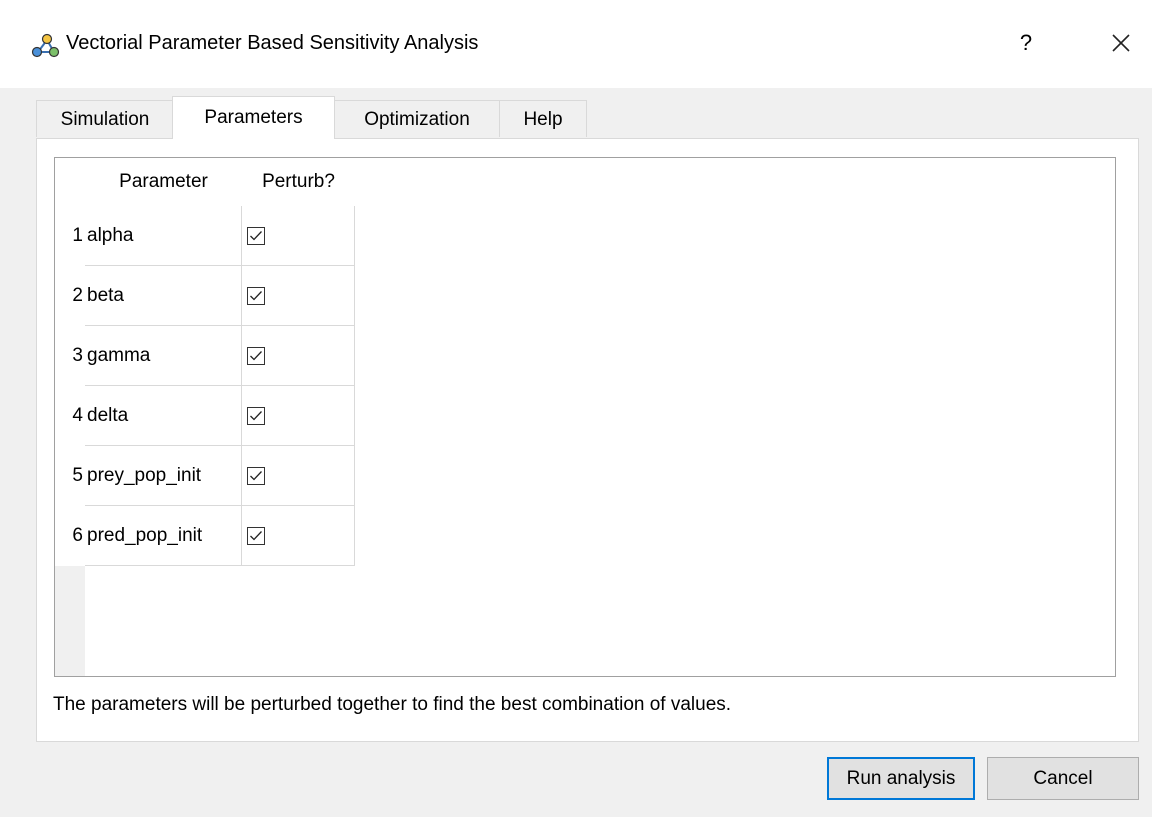  I want to click on help-button: ?, so click(1026, 43).